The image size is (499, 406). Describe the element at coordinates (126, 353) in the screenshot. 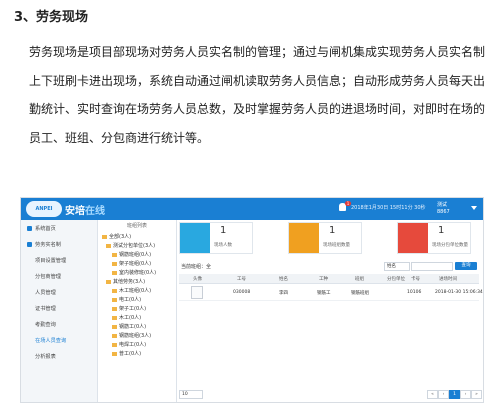

I see `tree-item: 普工(0人)` at that location.